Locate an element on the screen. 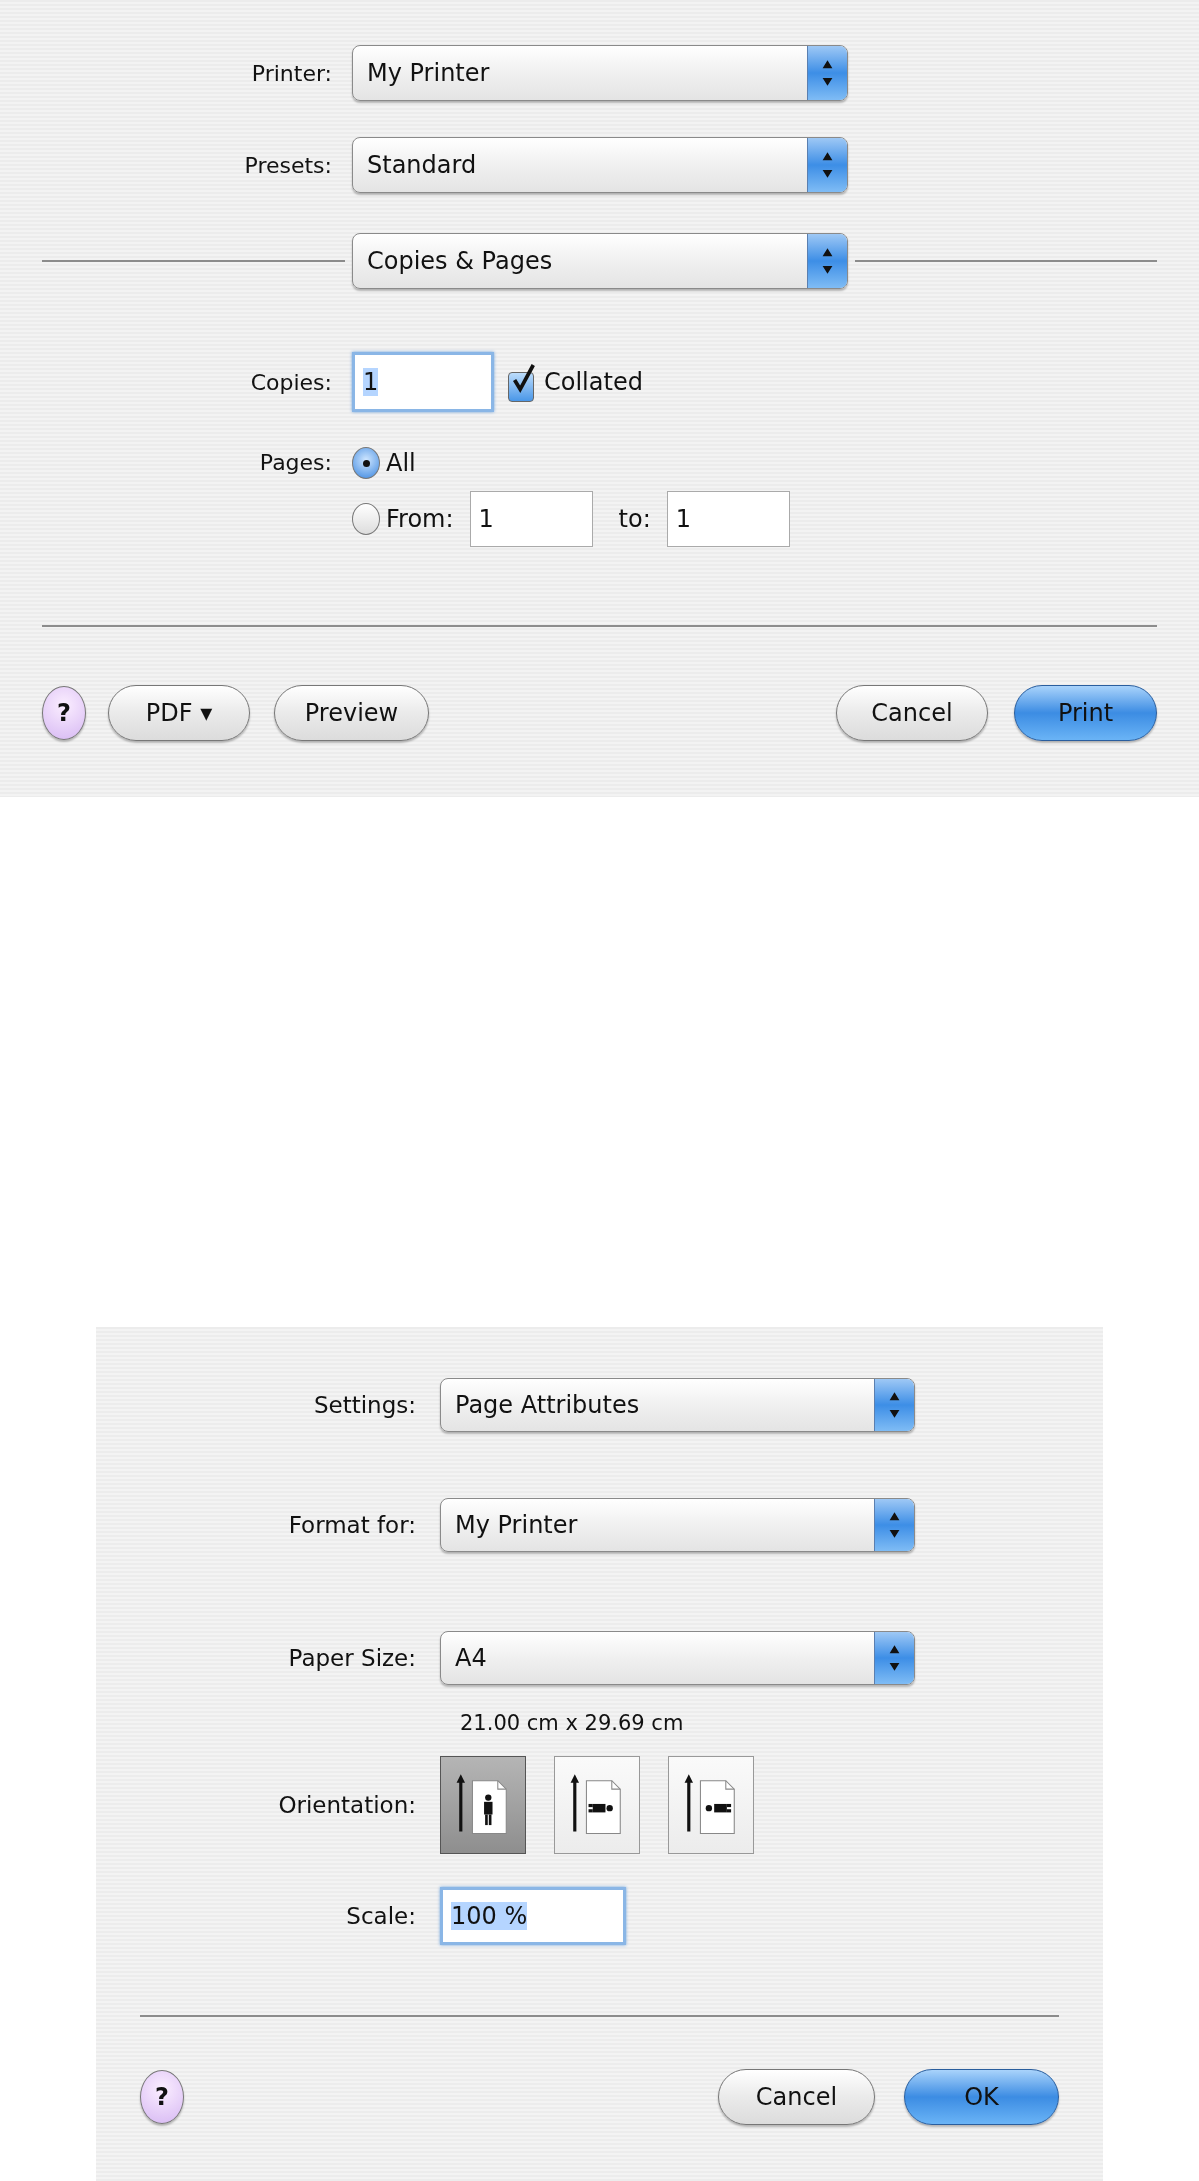 The image size is (1199, 2181). field-label: Copies: is located at coordinates (291, 382).